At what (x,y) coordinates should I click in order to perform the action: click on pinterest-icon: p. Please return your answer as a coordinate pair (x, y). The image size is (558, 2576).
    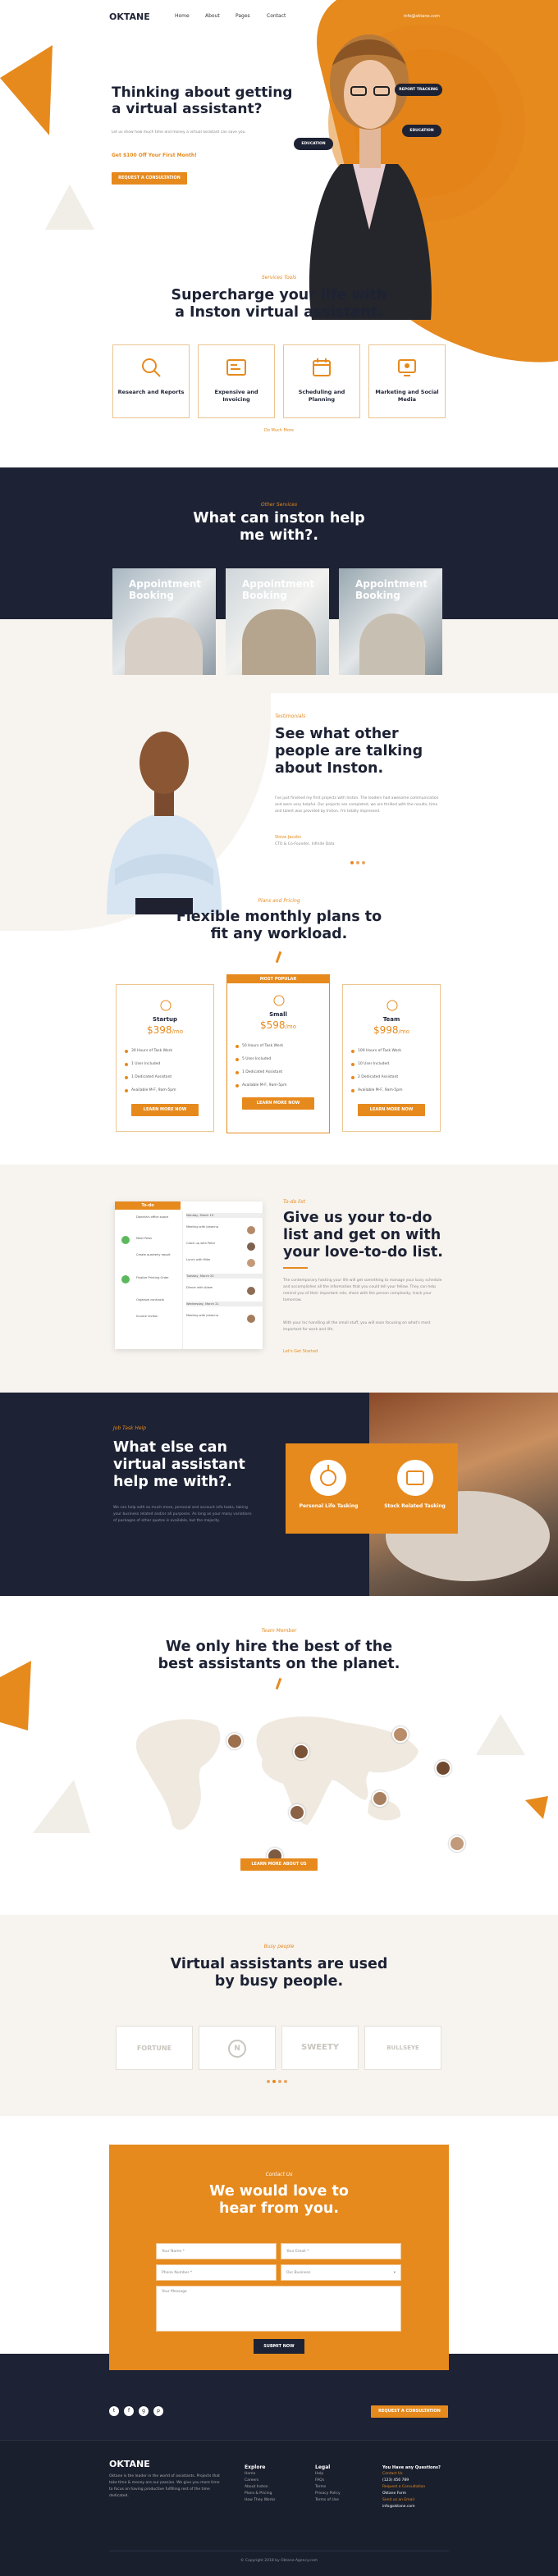
    Looking at the image, I should click on (158, 2411).